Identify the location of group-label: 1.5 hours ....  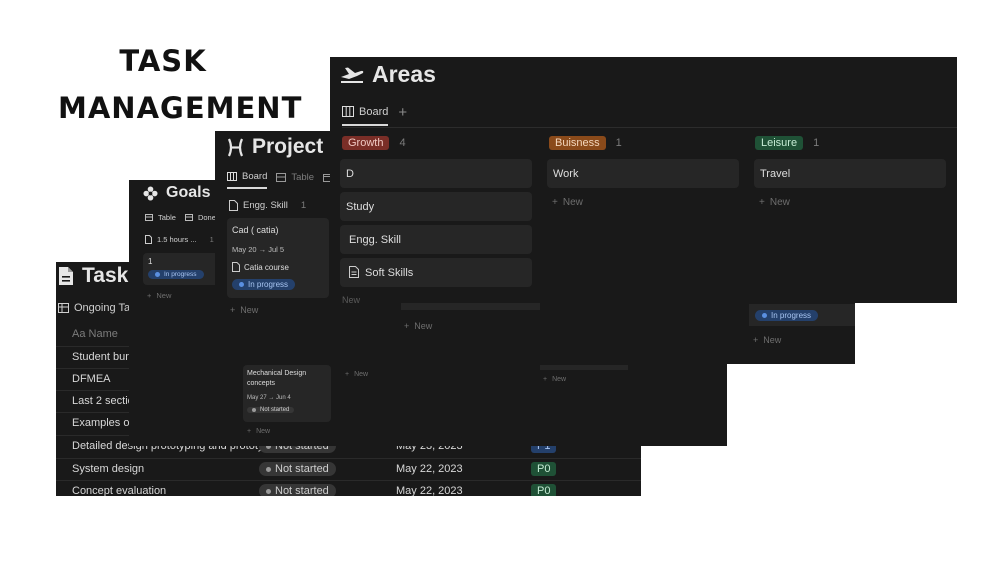
(177, 239).